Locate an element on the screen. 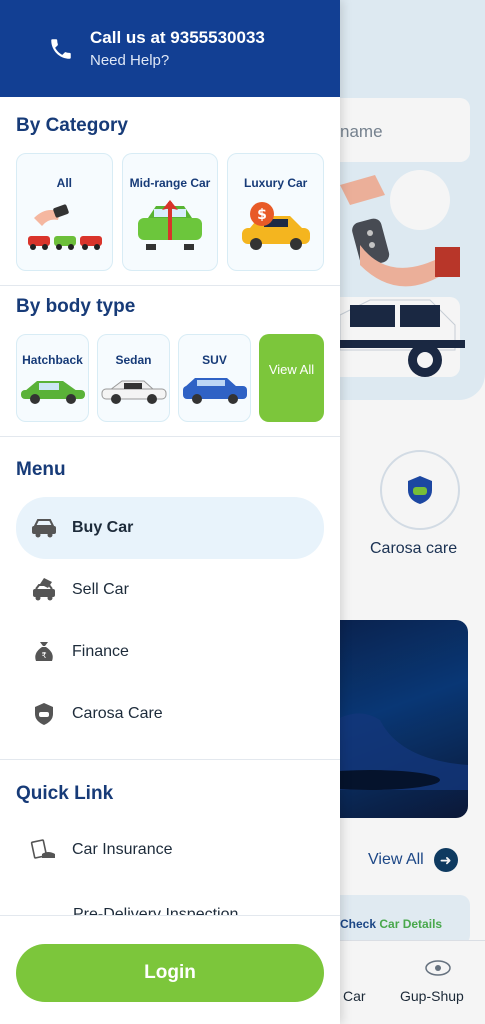  need-help-text: Need Help? is located at coordinates (130, 60).